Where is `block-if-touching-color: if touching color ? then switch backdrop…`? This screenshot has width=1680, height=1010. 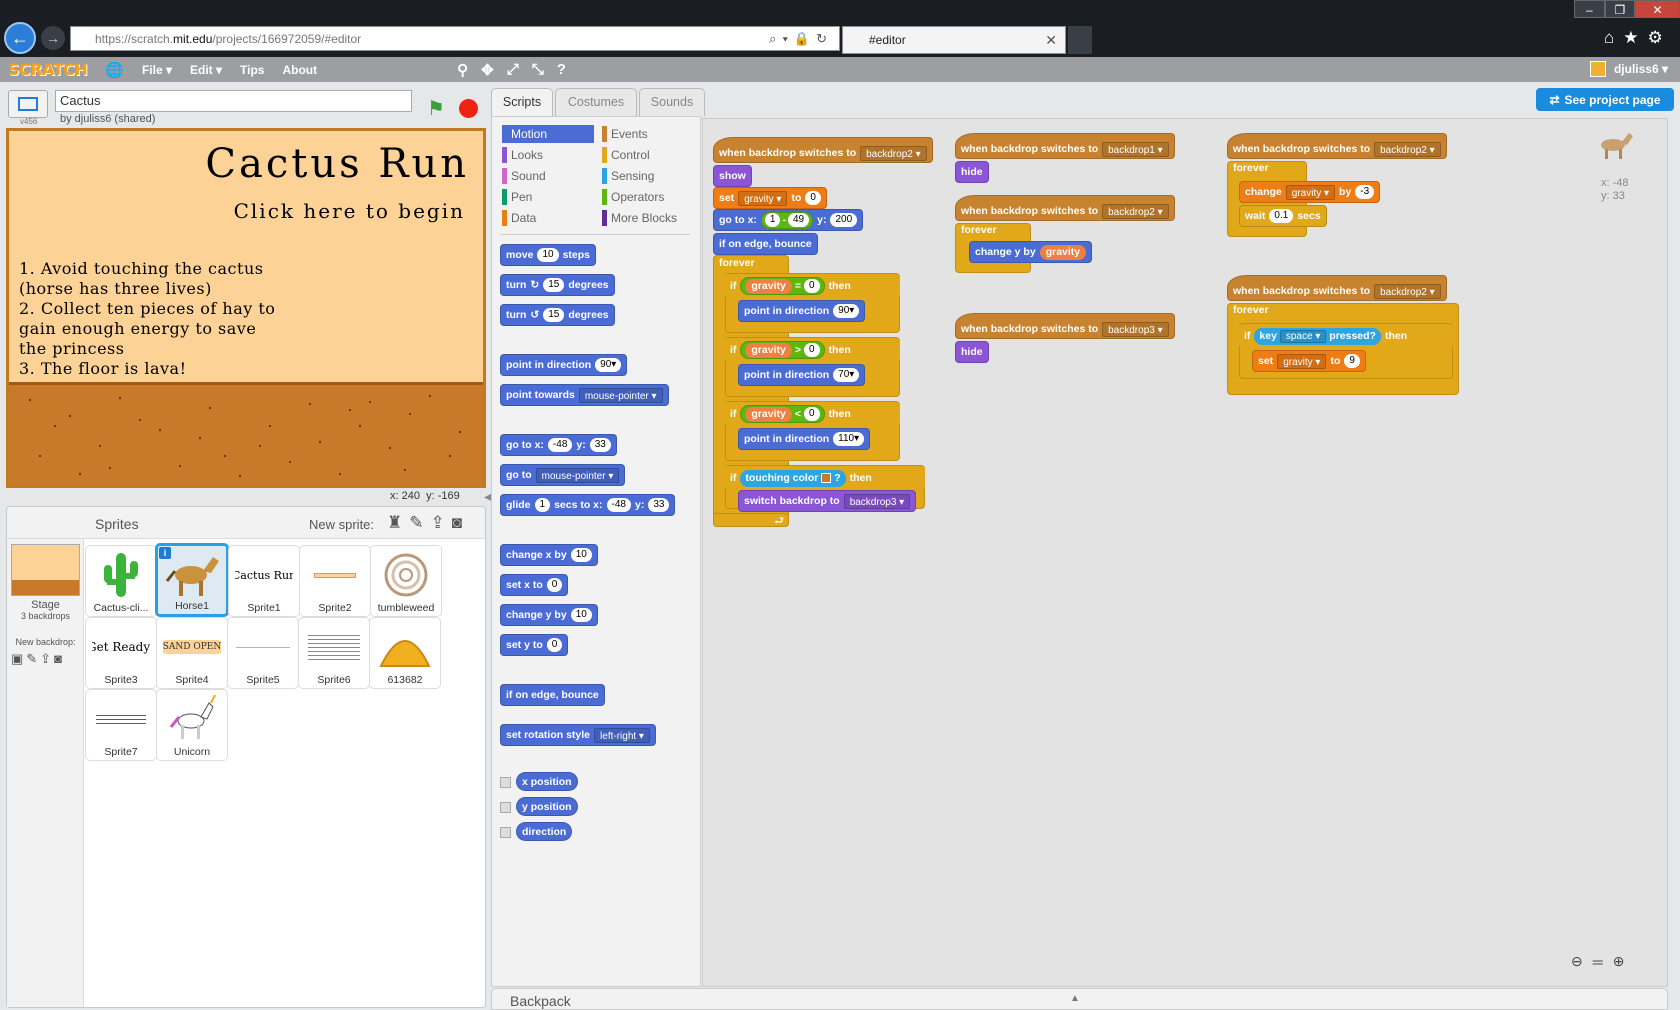 block-if-touching-color: if touching color ? then switch backdrop… is located at coordinates (825, 488).